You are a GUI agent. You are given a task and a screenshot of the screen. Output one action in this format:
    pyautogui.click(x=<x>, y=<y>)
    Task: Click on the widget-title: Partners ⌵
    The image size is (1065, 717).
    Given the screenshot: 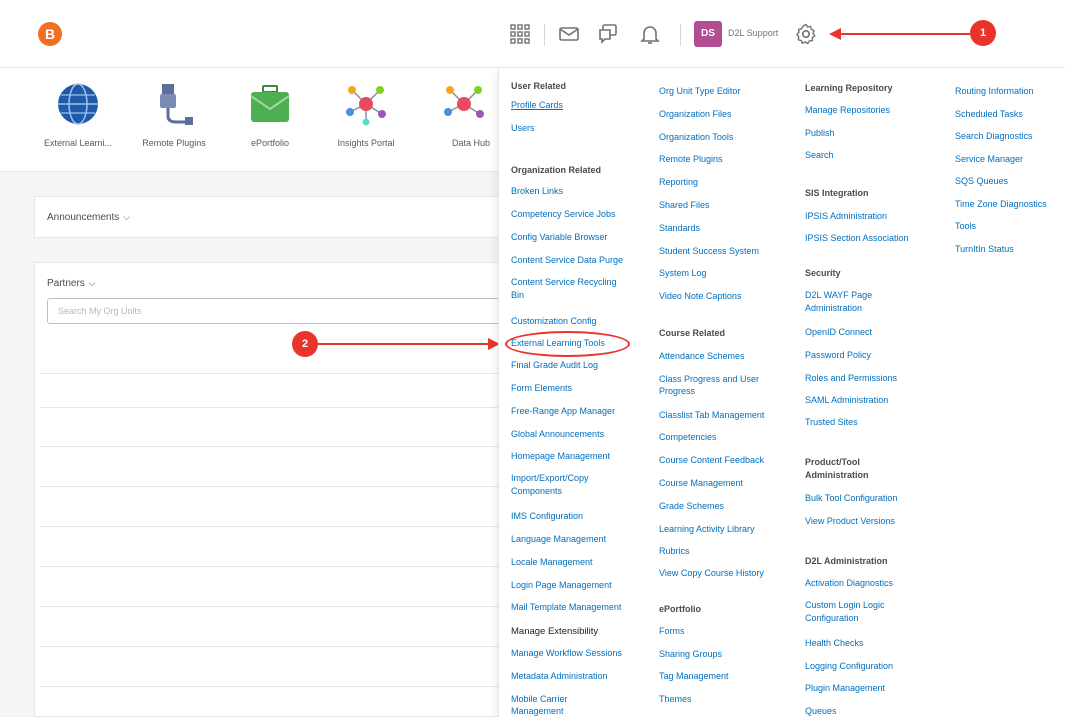 What is the action you would take?
    pyautogui.click(x=71, y=283)
    